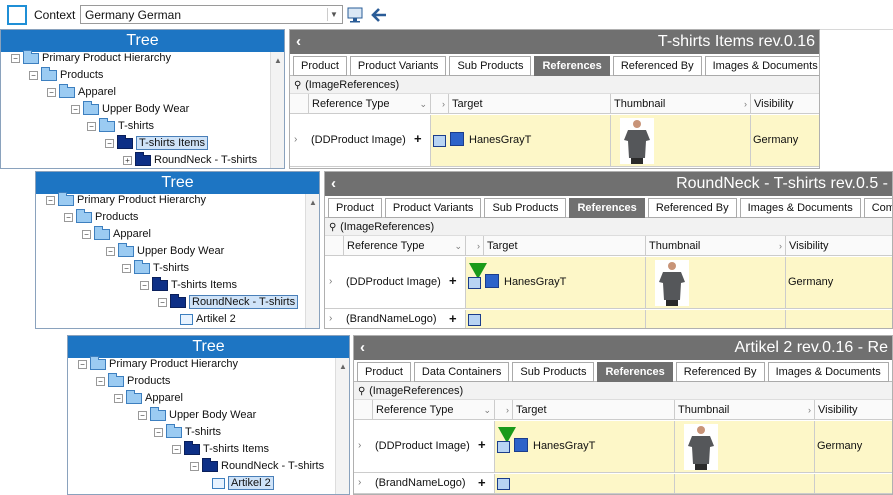 This screenshot has width=893, height=495. Describe the element at coordinates (158, 364) in the screenshot. I see `tree-node: − Primary Product Hierarchy` at that location.